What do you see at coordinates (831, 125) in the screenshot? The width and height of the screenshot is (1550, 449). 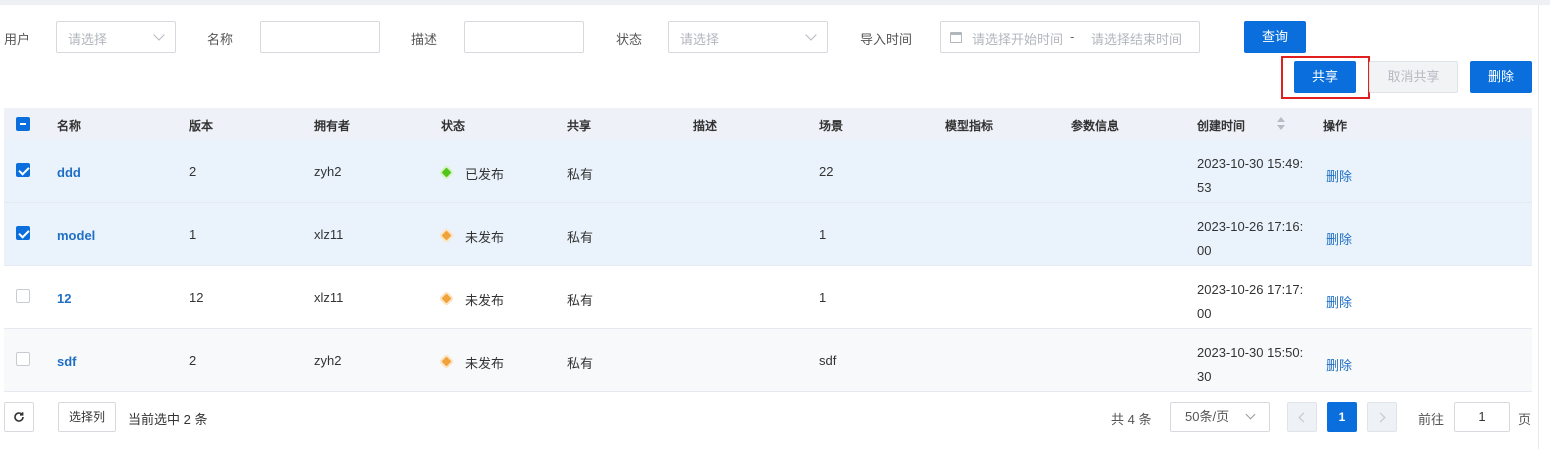 I see `col-scene: 场景` at bounding box center [831, 125].